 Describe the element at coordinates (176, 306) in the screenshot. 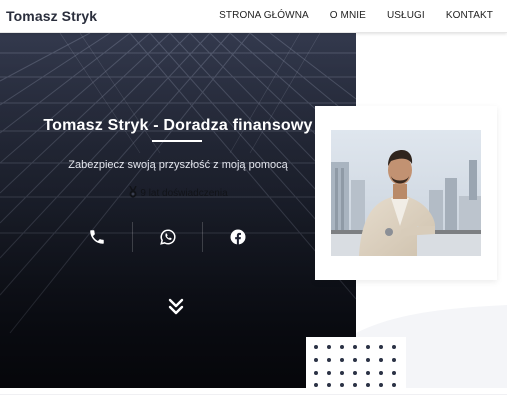

I see `double-chevron-down-icon` at that location.